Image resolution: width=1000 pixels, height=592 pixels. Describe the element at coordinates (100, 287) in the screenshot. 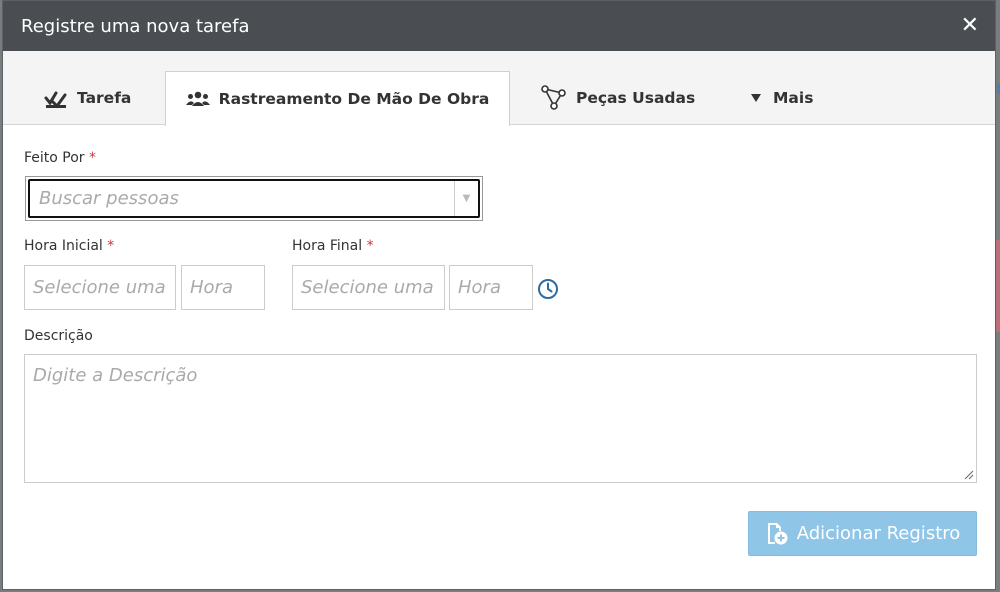

I see `start-date-input` at that location.